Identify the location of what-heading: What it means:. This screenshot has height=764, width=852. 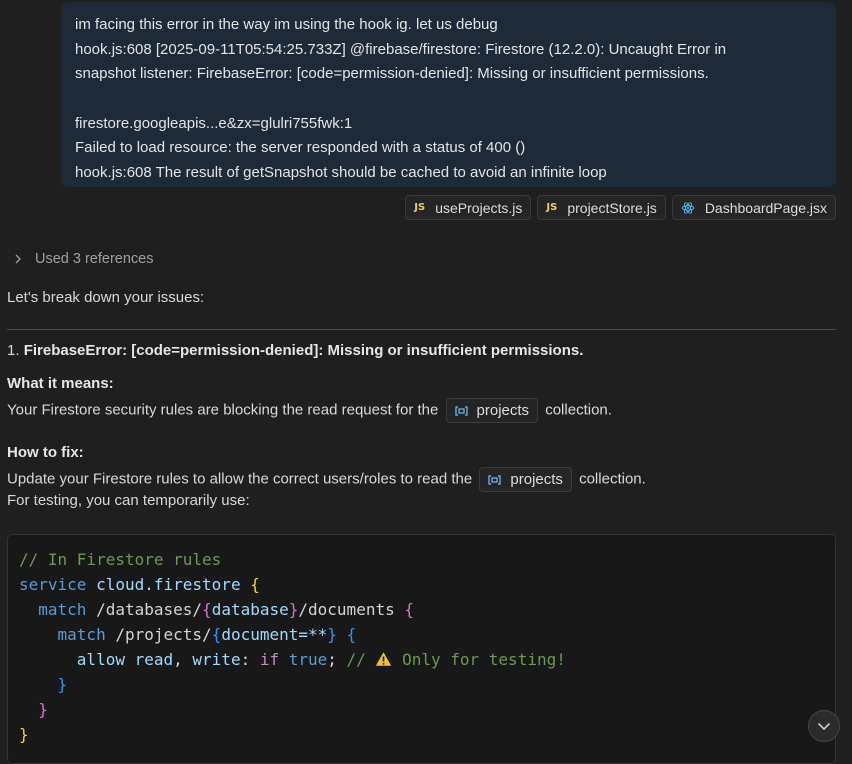
(60, 383).